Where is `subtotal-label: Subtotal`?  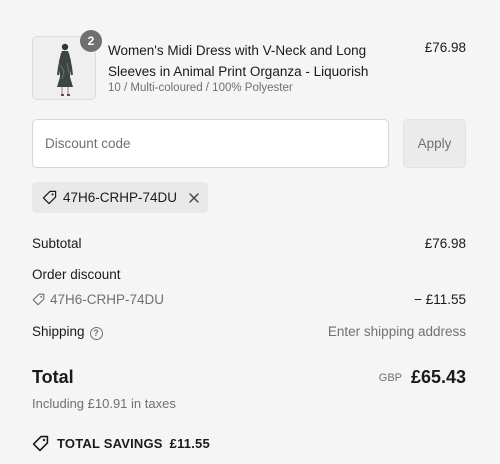
subtotal-label: Subtotal is located at coordinates (57, 243).